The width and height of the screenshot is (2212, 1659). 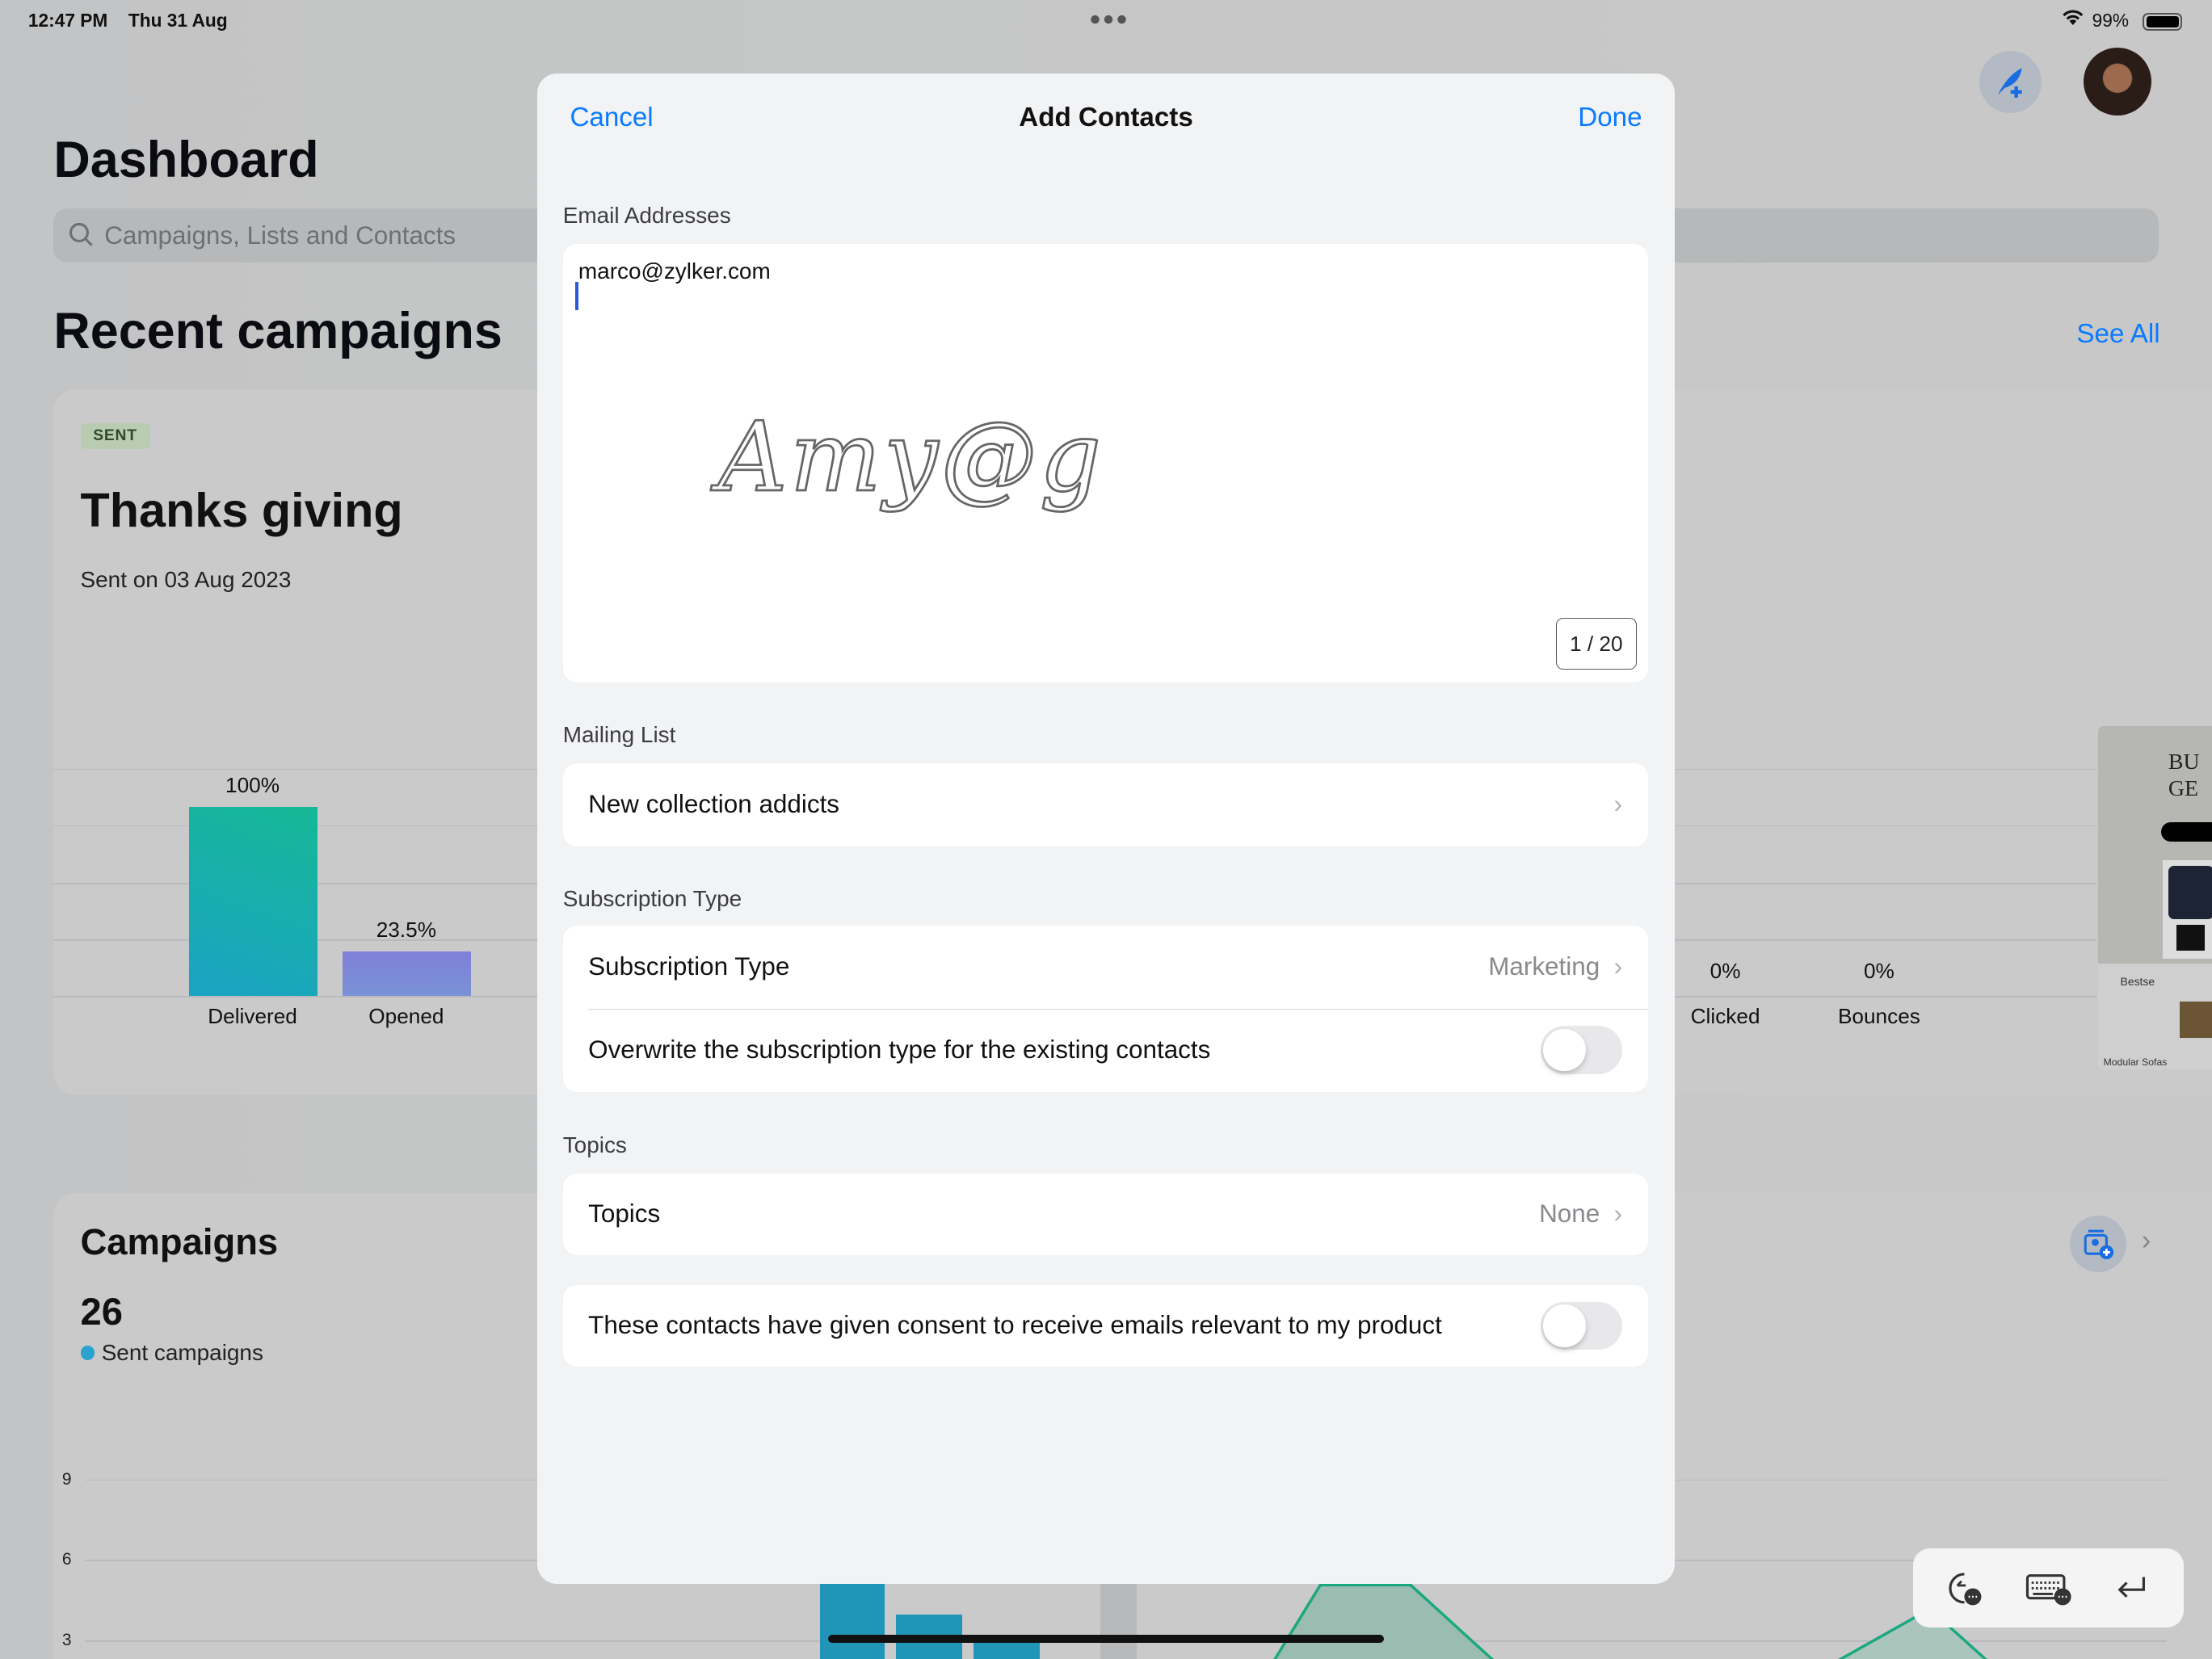 I want to click on see-all-link: See All, so click(x=2117, y=334).